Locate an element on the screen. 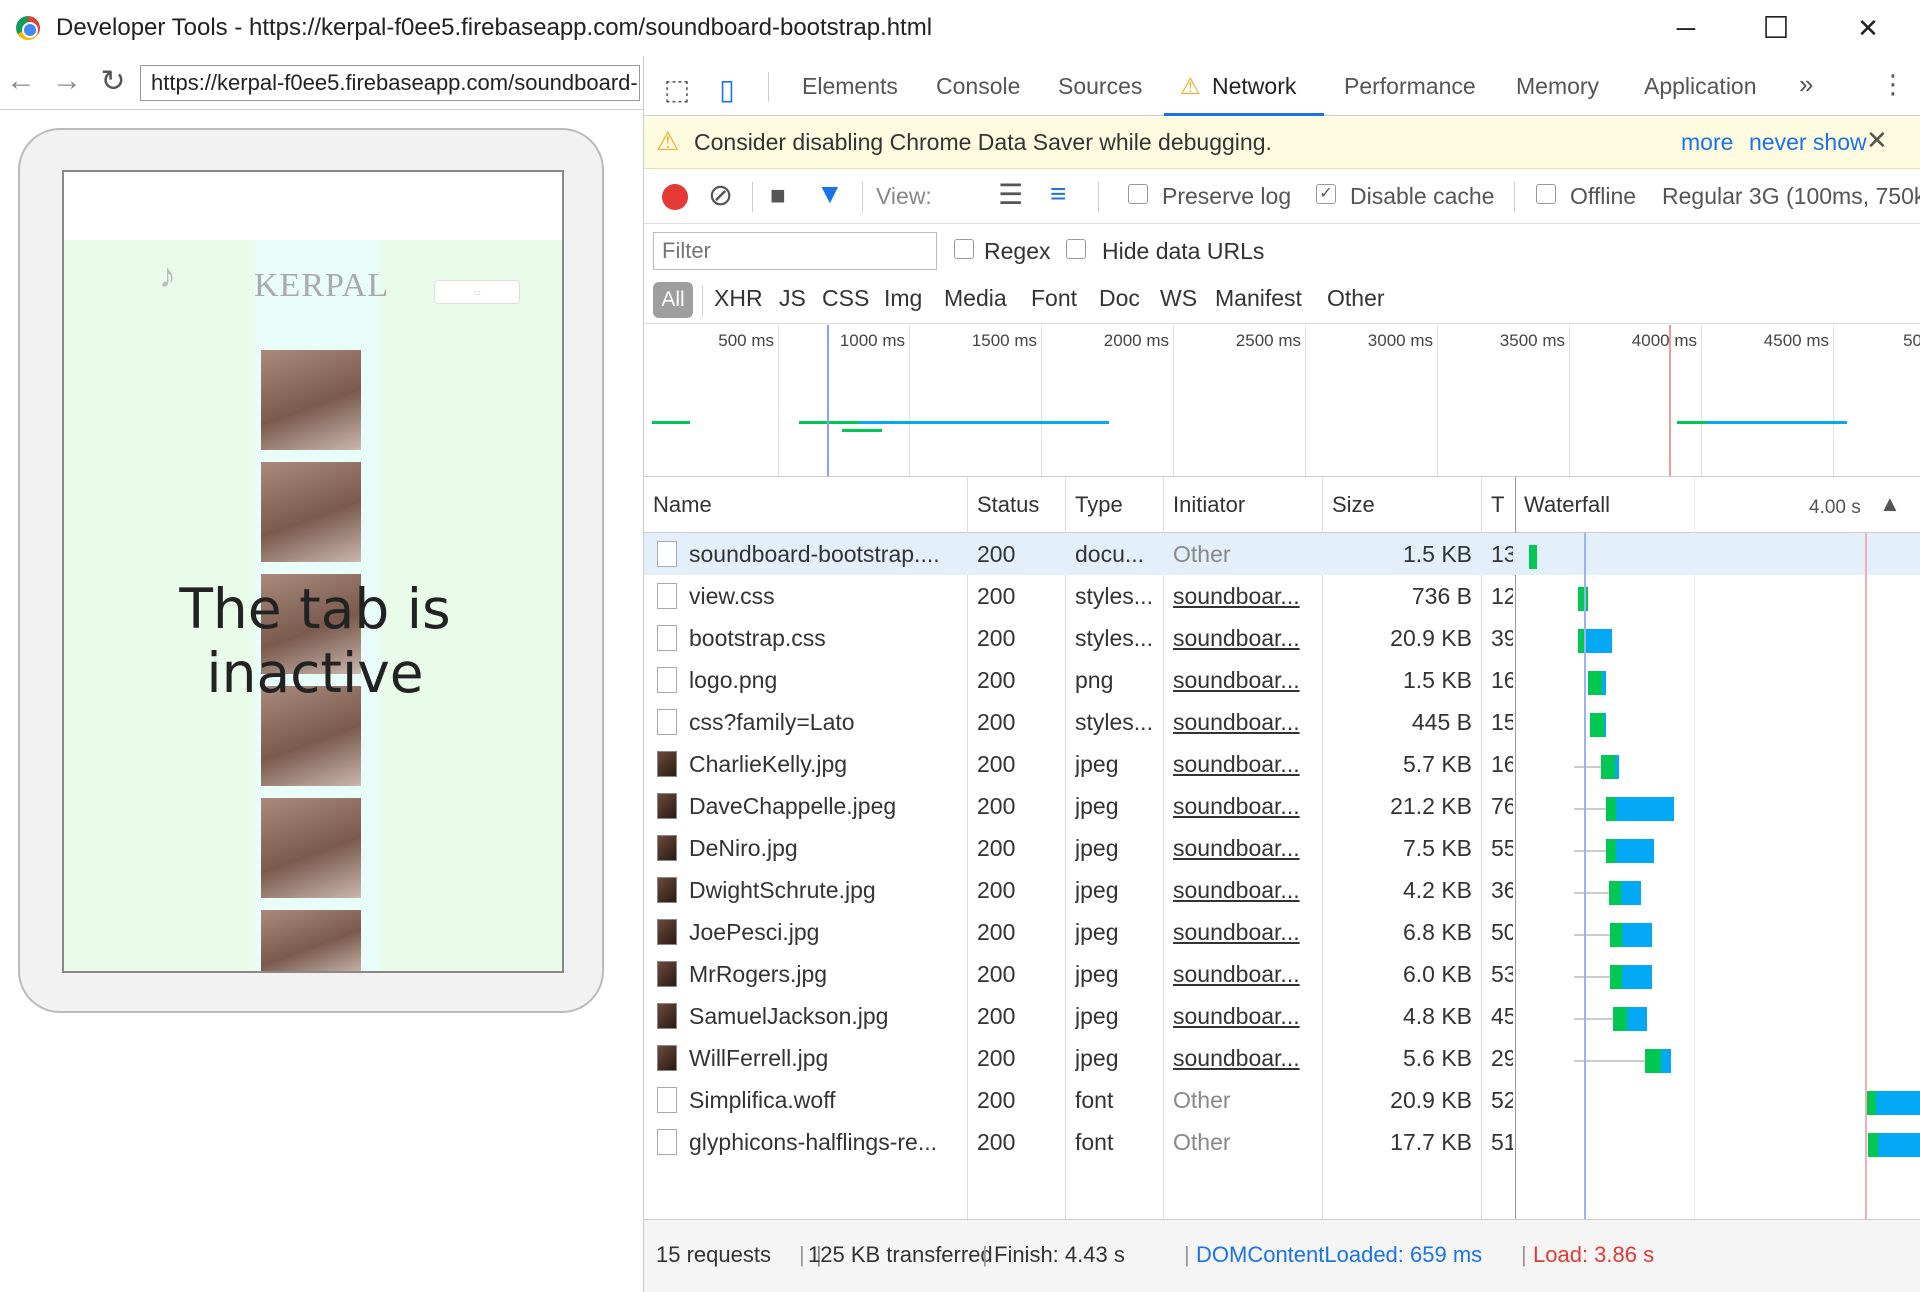 This screenshot has height=1292, width=1920. preserve-log-checkbox is located at coordinates (1138, 194).